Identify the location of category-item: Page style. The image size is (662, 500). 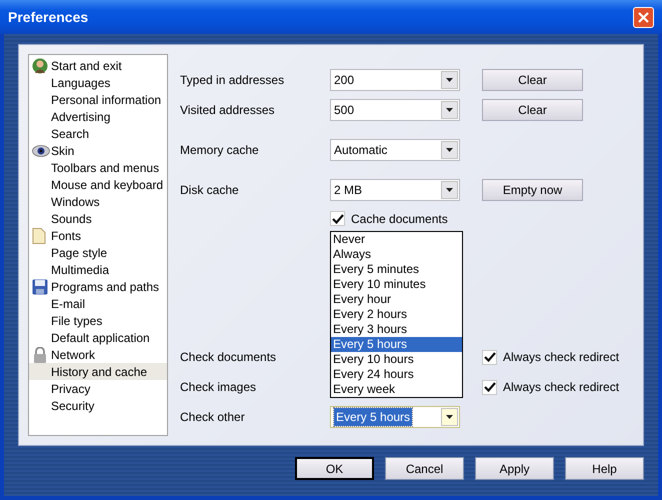
(98, 252).